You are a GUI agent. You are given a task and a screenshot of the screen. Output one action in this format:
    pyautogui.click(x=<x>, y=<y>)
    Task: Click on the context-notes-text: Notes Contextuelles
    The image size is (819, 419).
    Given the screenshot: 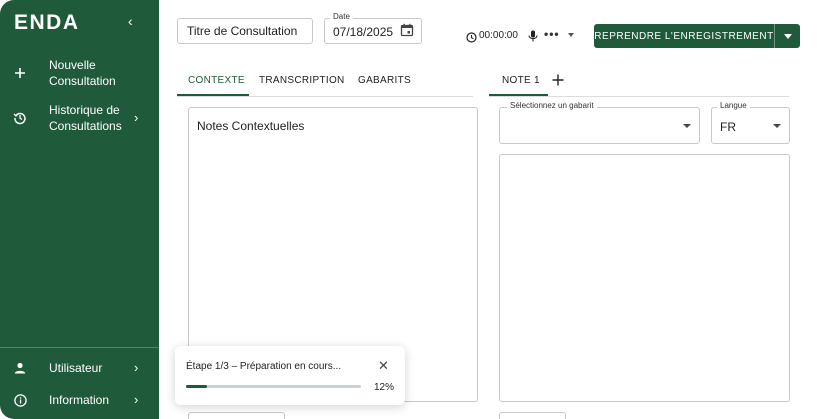 What is the action you would take?
    pyautogui.click(x=251, y=126)
    